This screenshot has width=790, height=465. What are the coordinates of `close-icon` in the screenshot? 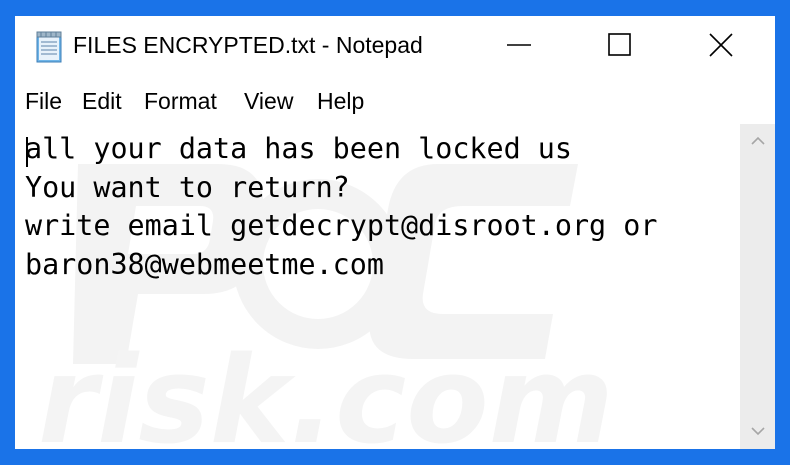 It's located at (721, 47).